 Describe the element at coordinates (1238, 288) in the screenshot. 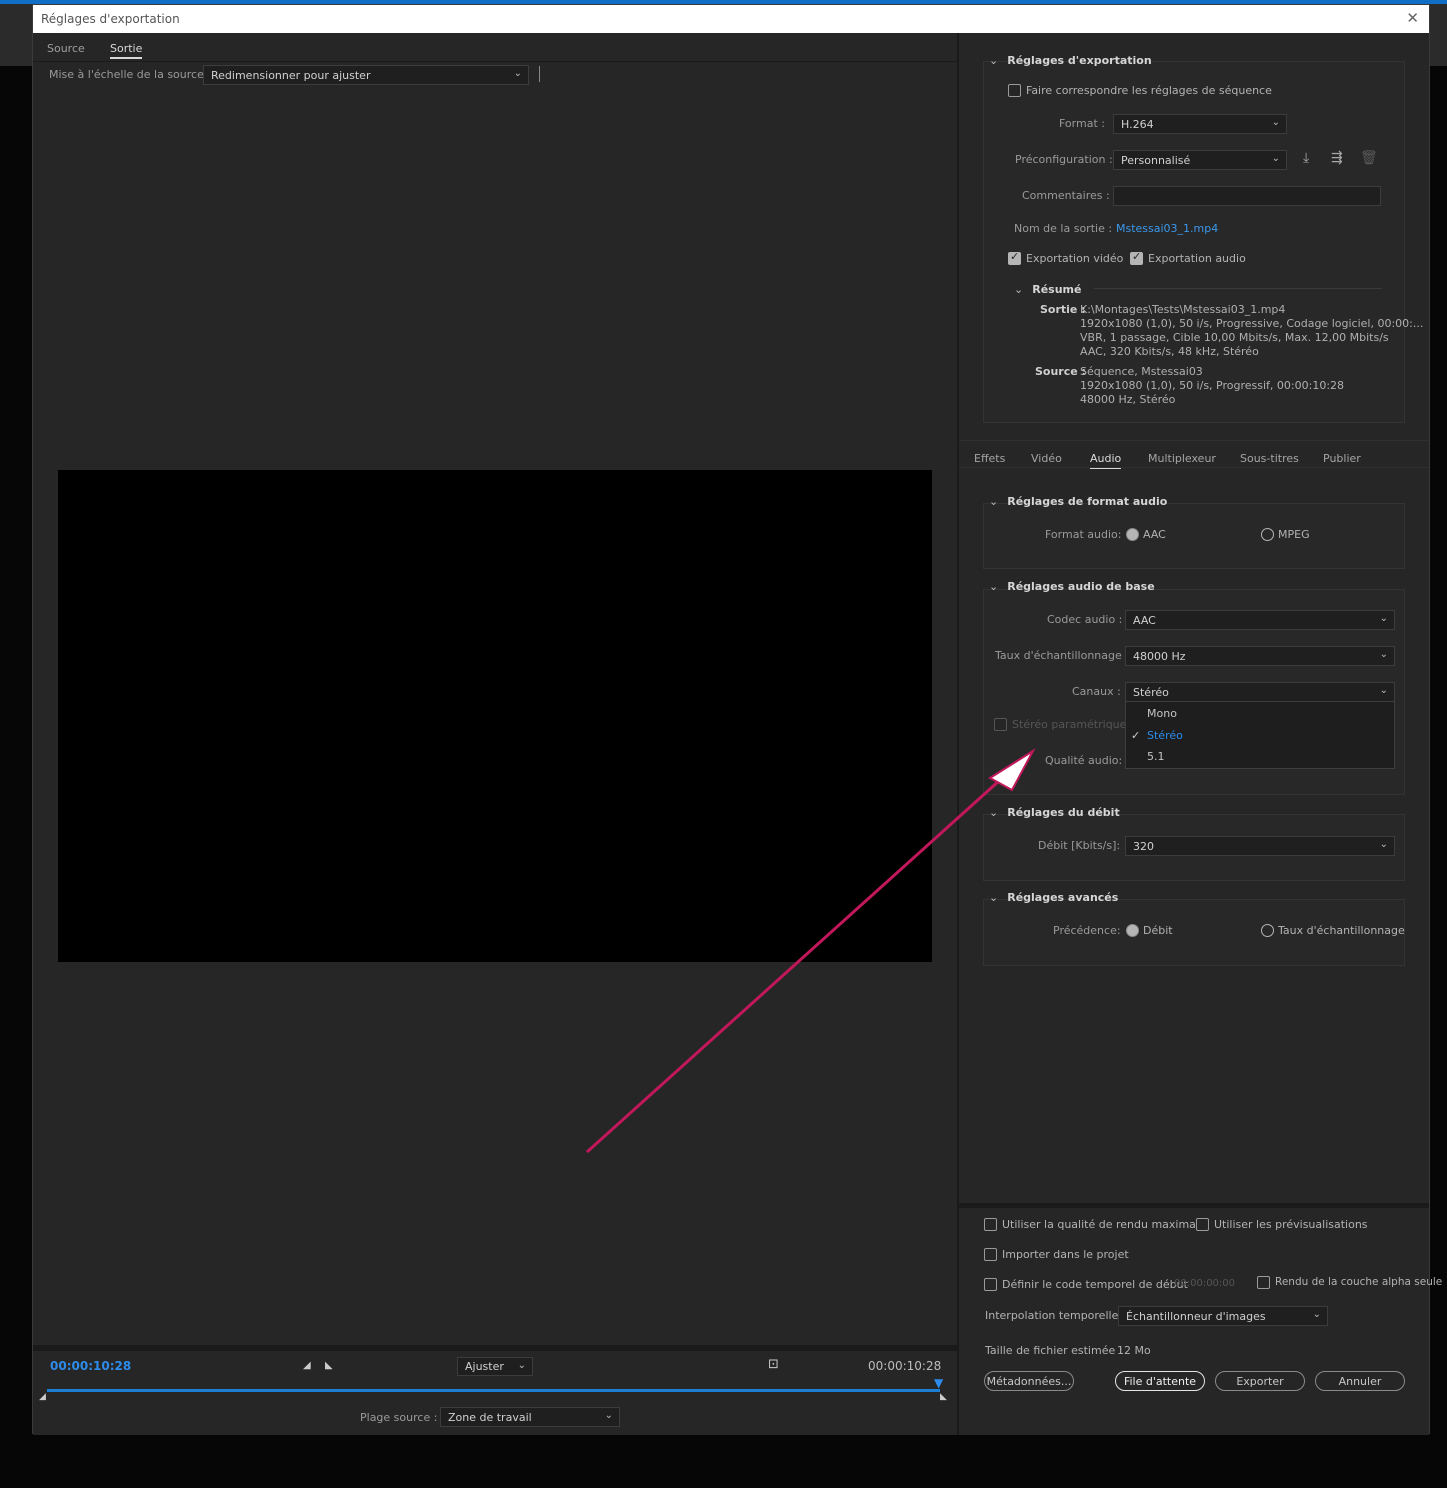

I see `summary-divider` at that location.